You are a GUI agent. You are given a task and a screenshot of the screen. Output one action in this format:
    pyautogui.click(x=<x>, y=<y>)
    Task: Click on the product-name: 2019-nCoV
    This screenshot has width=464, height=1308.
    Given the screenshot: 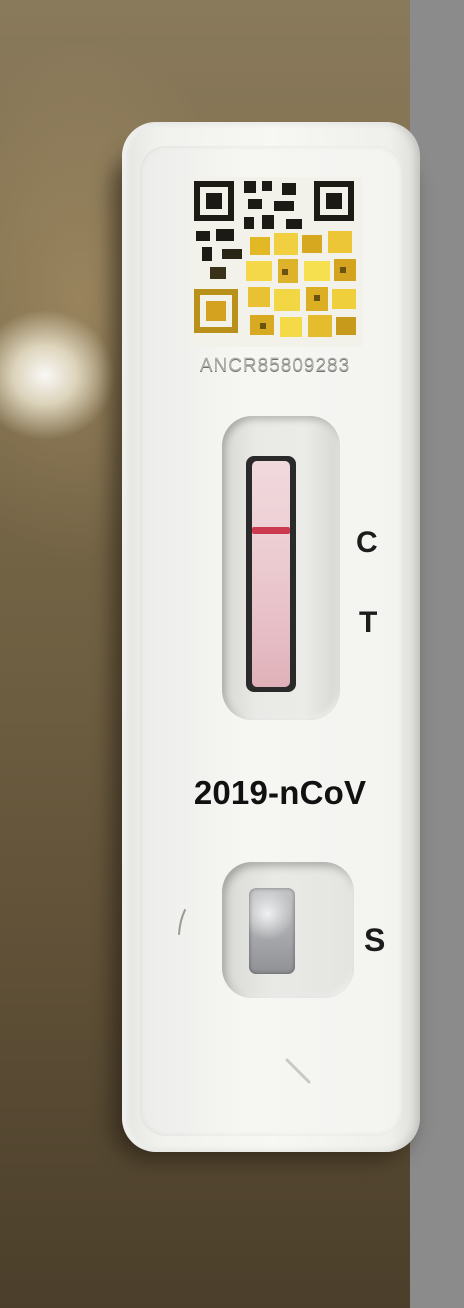 What is the action you would take?
    pyautogui.click(x=280, y=792)
    